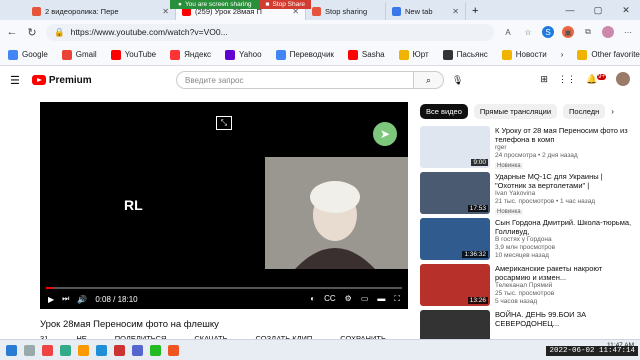 The height and width of the screenshot is (360, 640). Describe the element at coordinates (352, 54) in the screenshot. I see `youtube-icon` at that location.